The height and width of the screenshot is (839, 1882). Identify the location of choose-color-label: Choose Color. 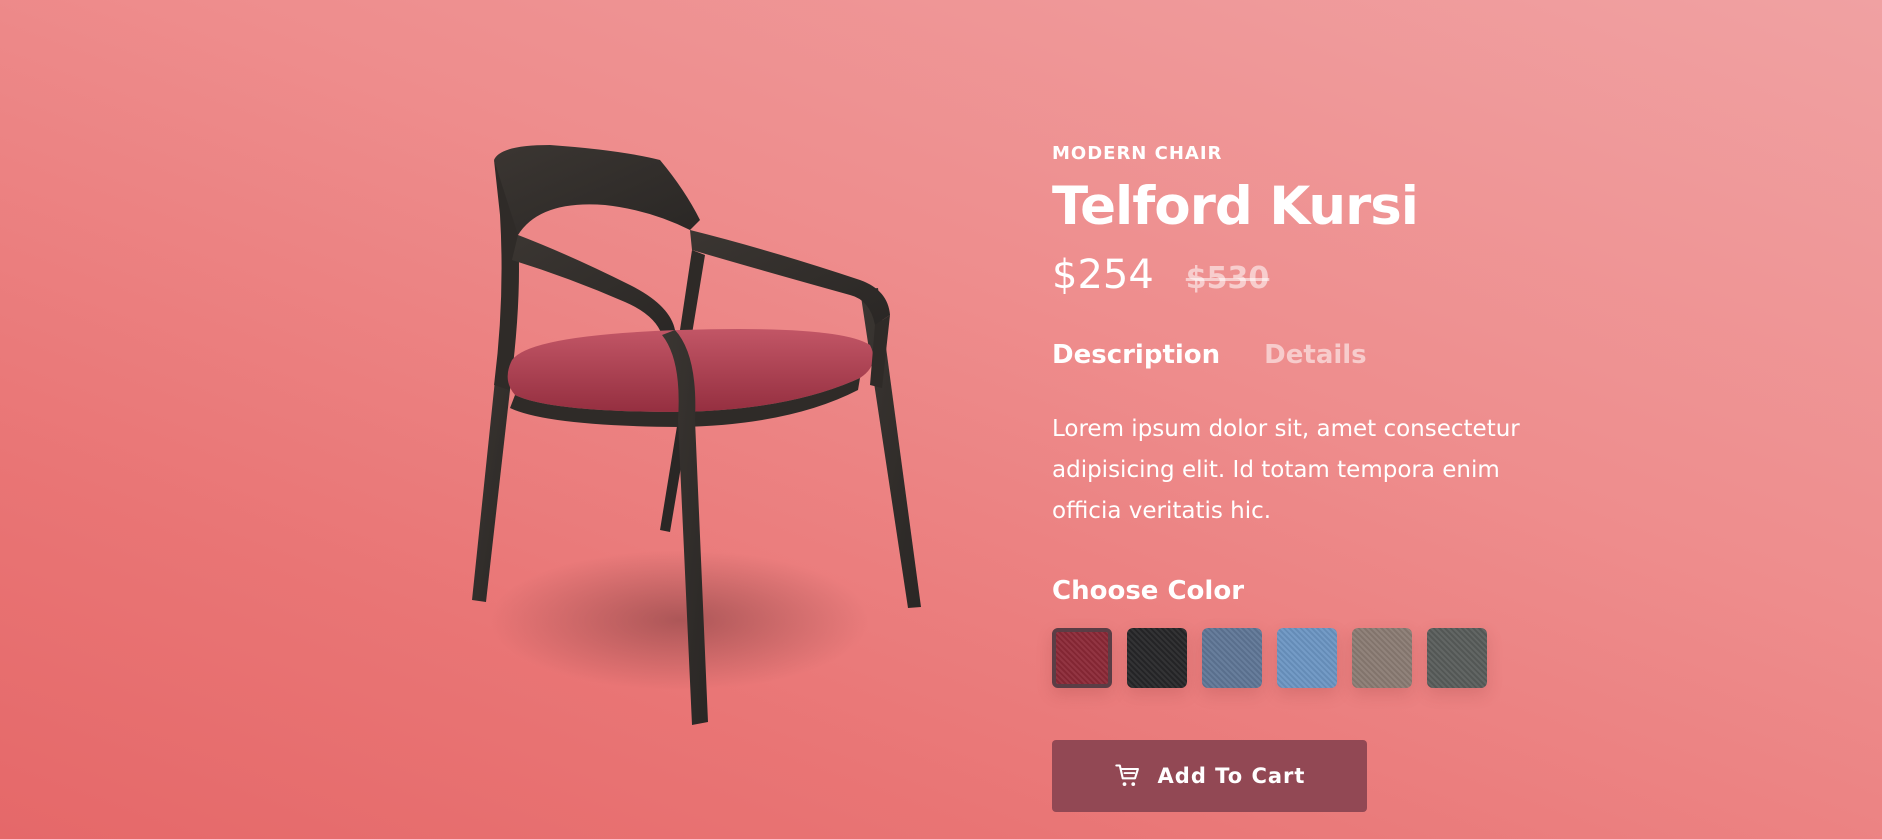
(1148, 591).